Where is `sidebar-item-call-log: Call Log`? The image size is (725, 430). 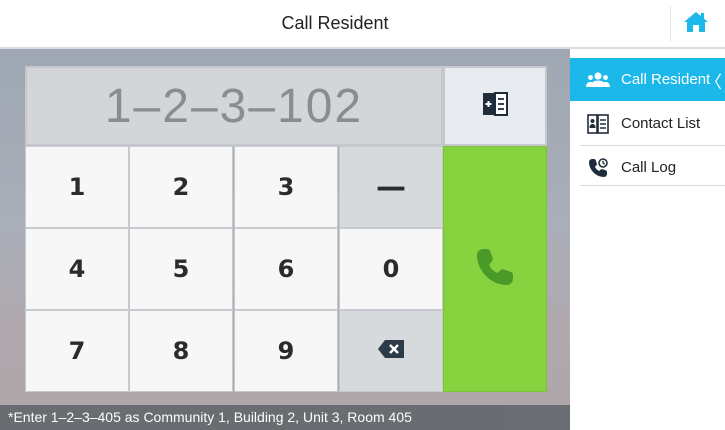
sidebar-item-call-log: Call Log is located at coordinates (647, 167).